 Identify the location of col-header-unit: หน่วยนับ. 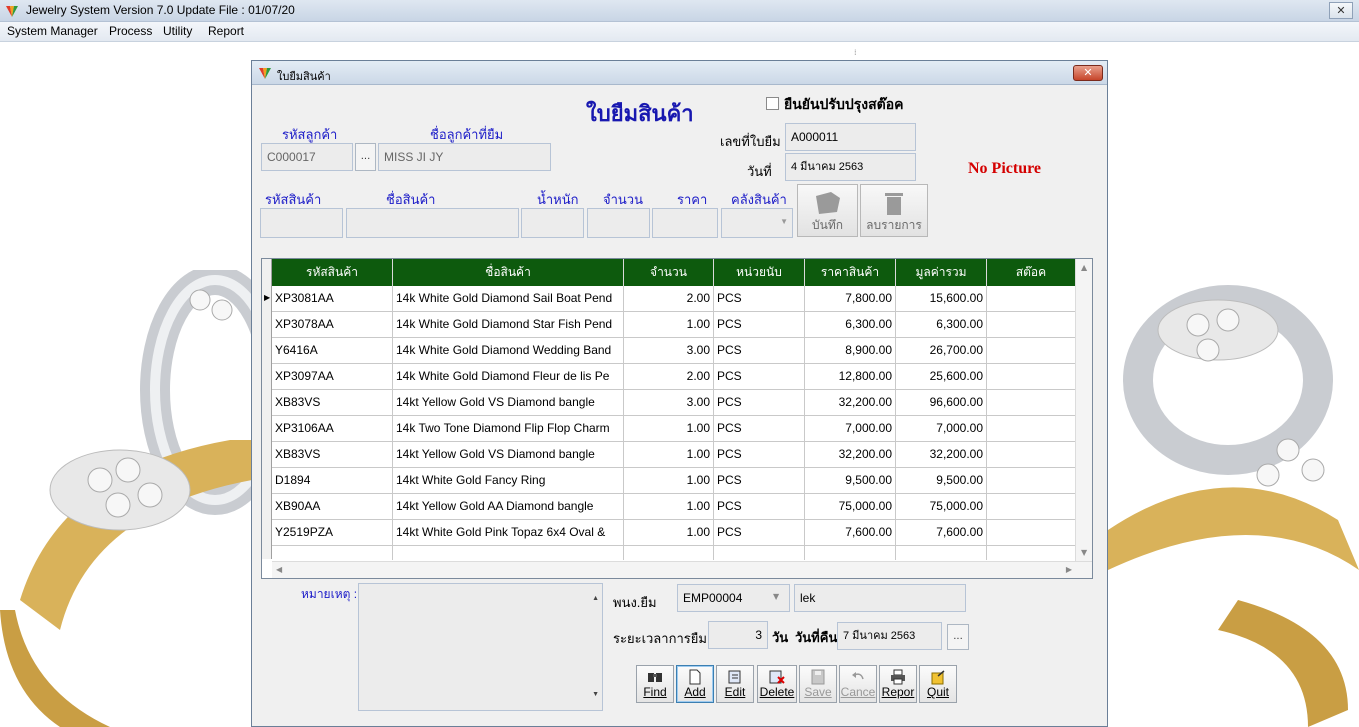
(759, 272).